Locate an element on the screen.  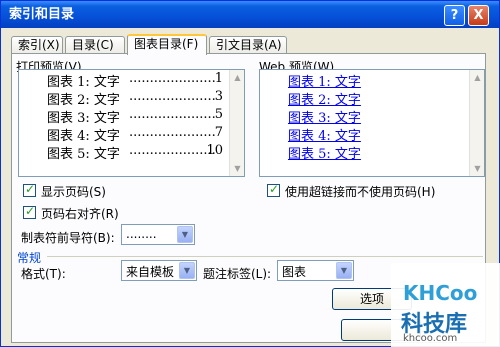
help-button: ? is located at coordinates (454, 15).